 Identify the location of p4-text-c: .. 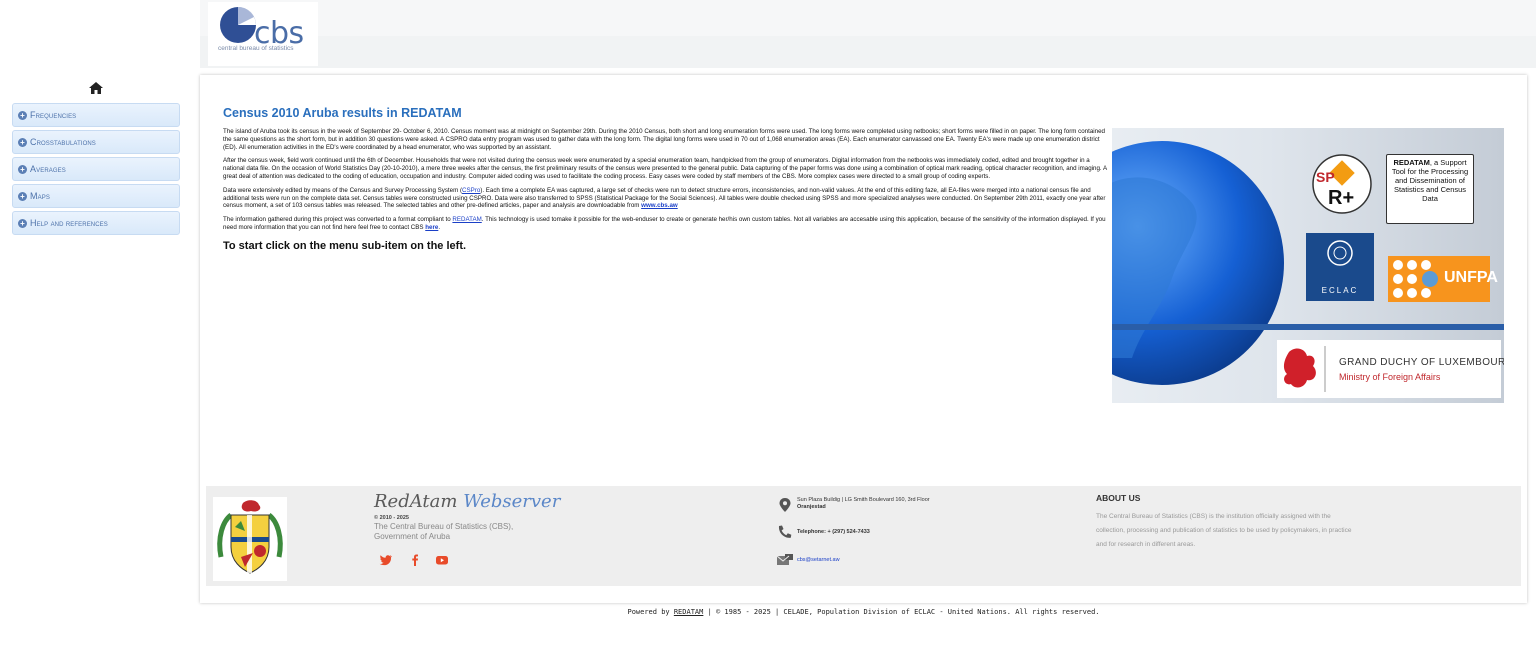
(439, 227).